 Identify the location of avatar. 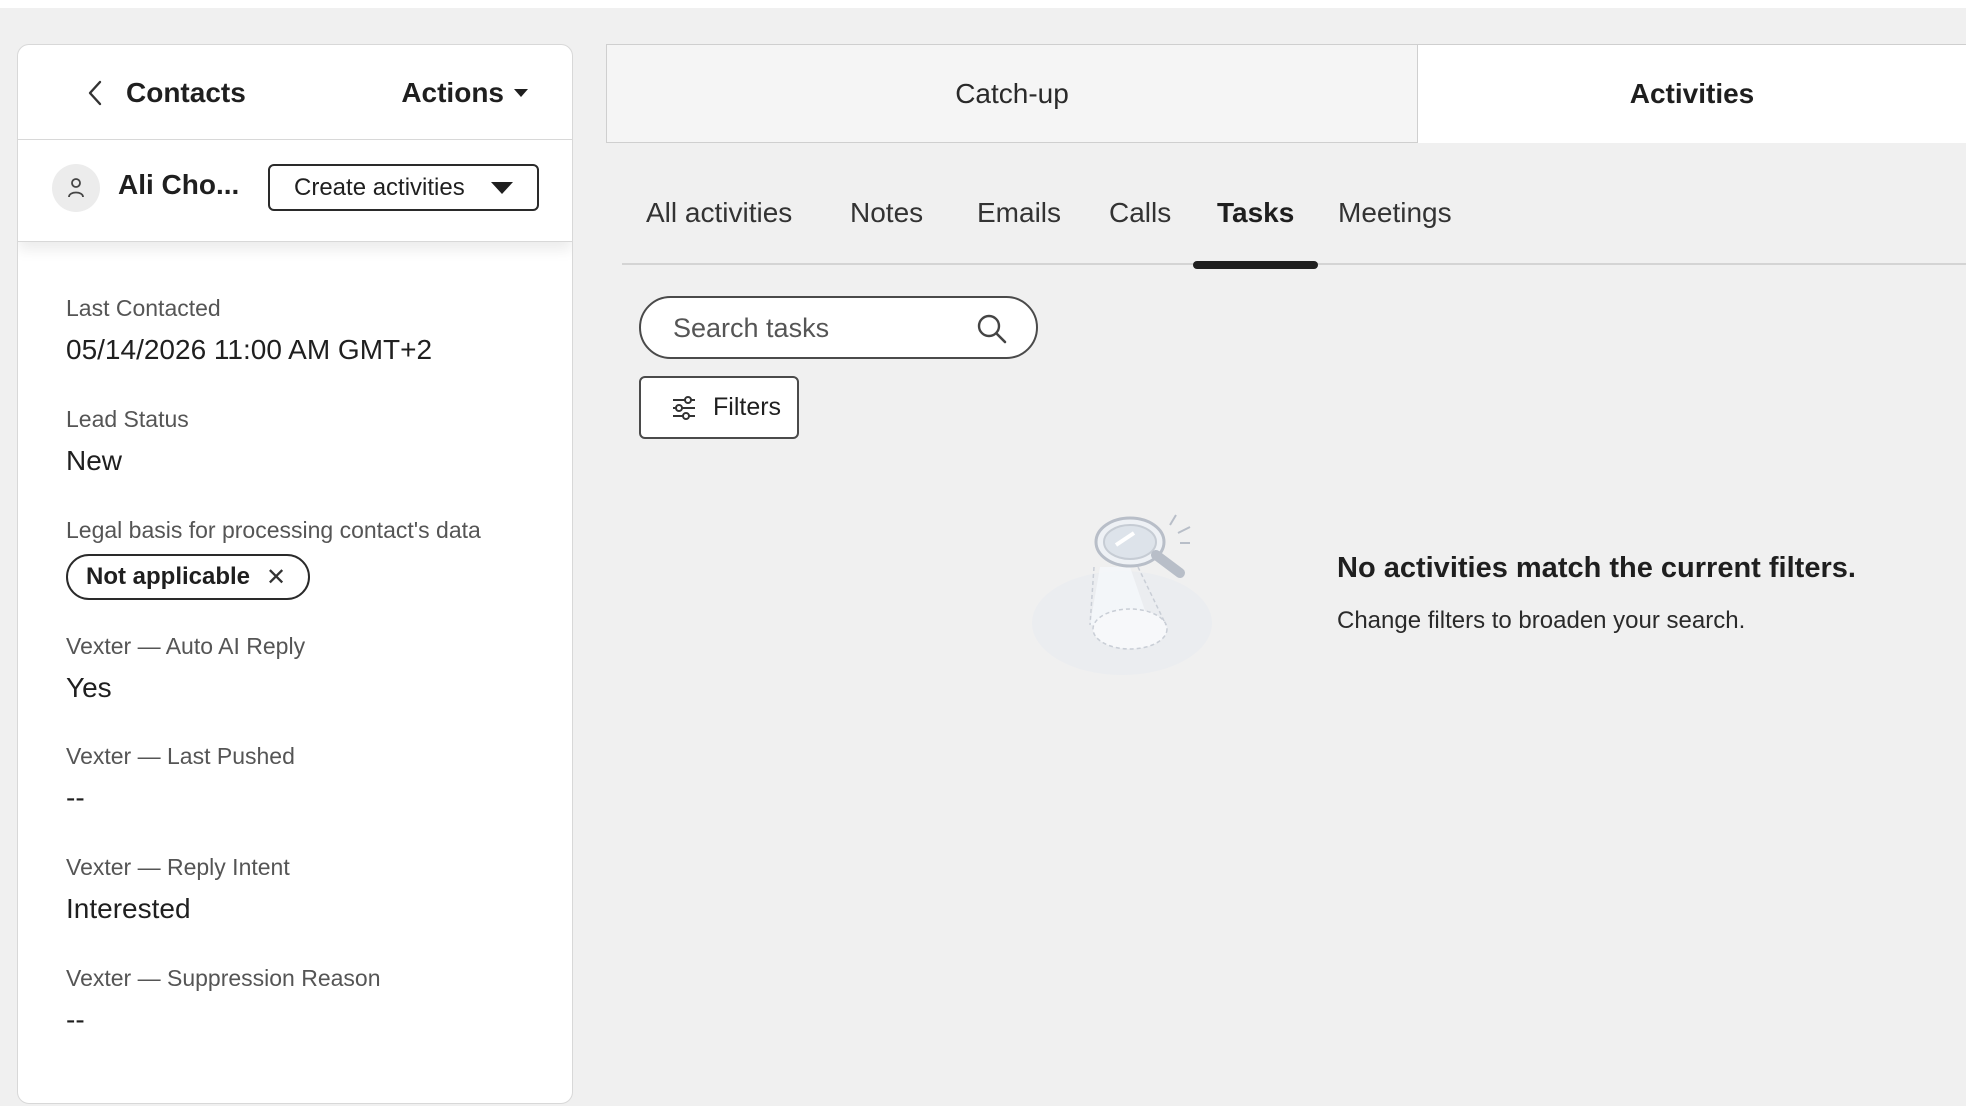
(76, 188).